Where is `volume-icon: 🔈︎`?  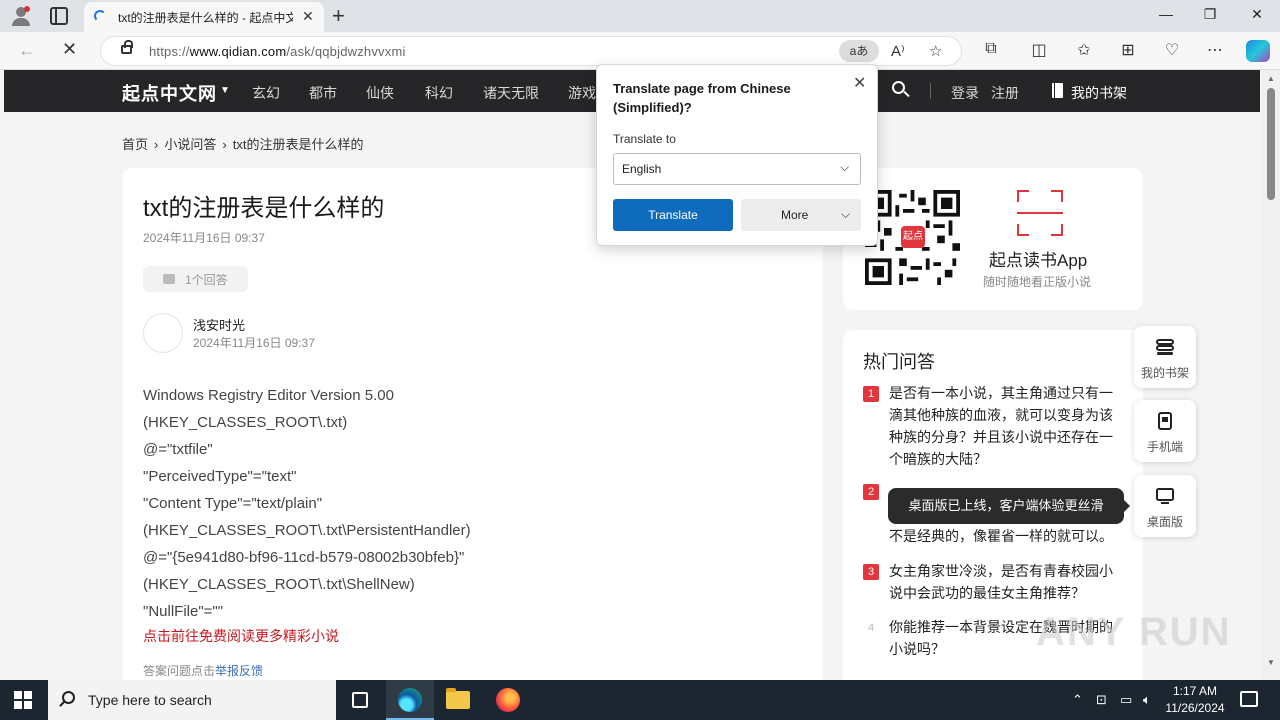 volume-icon: 🔈︎ is located at coordinates (1147, 700).